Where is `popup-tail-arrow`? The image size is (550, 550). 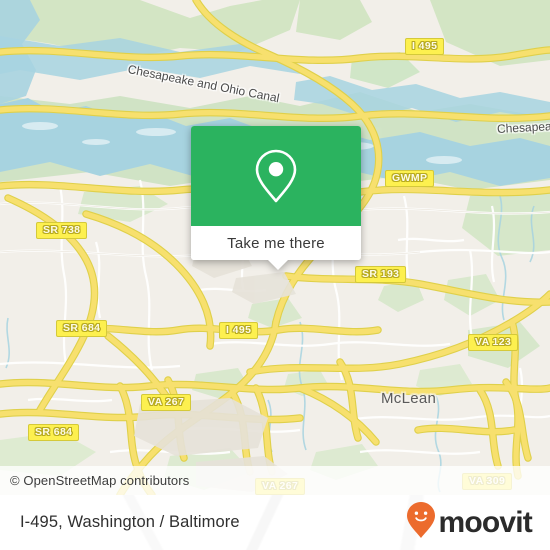 popup-tail-arrow is located at coordinates (278, 264).